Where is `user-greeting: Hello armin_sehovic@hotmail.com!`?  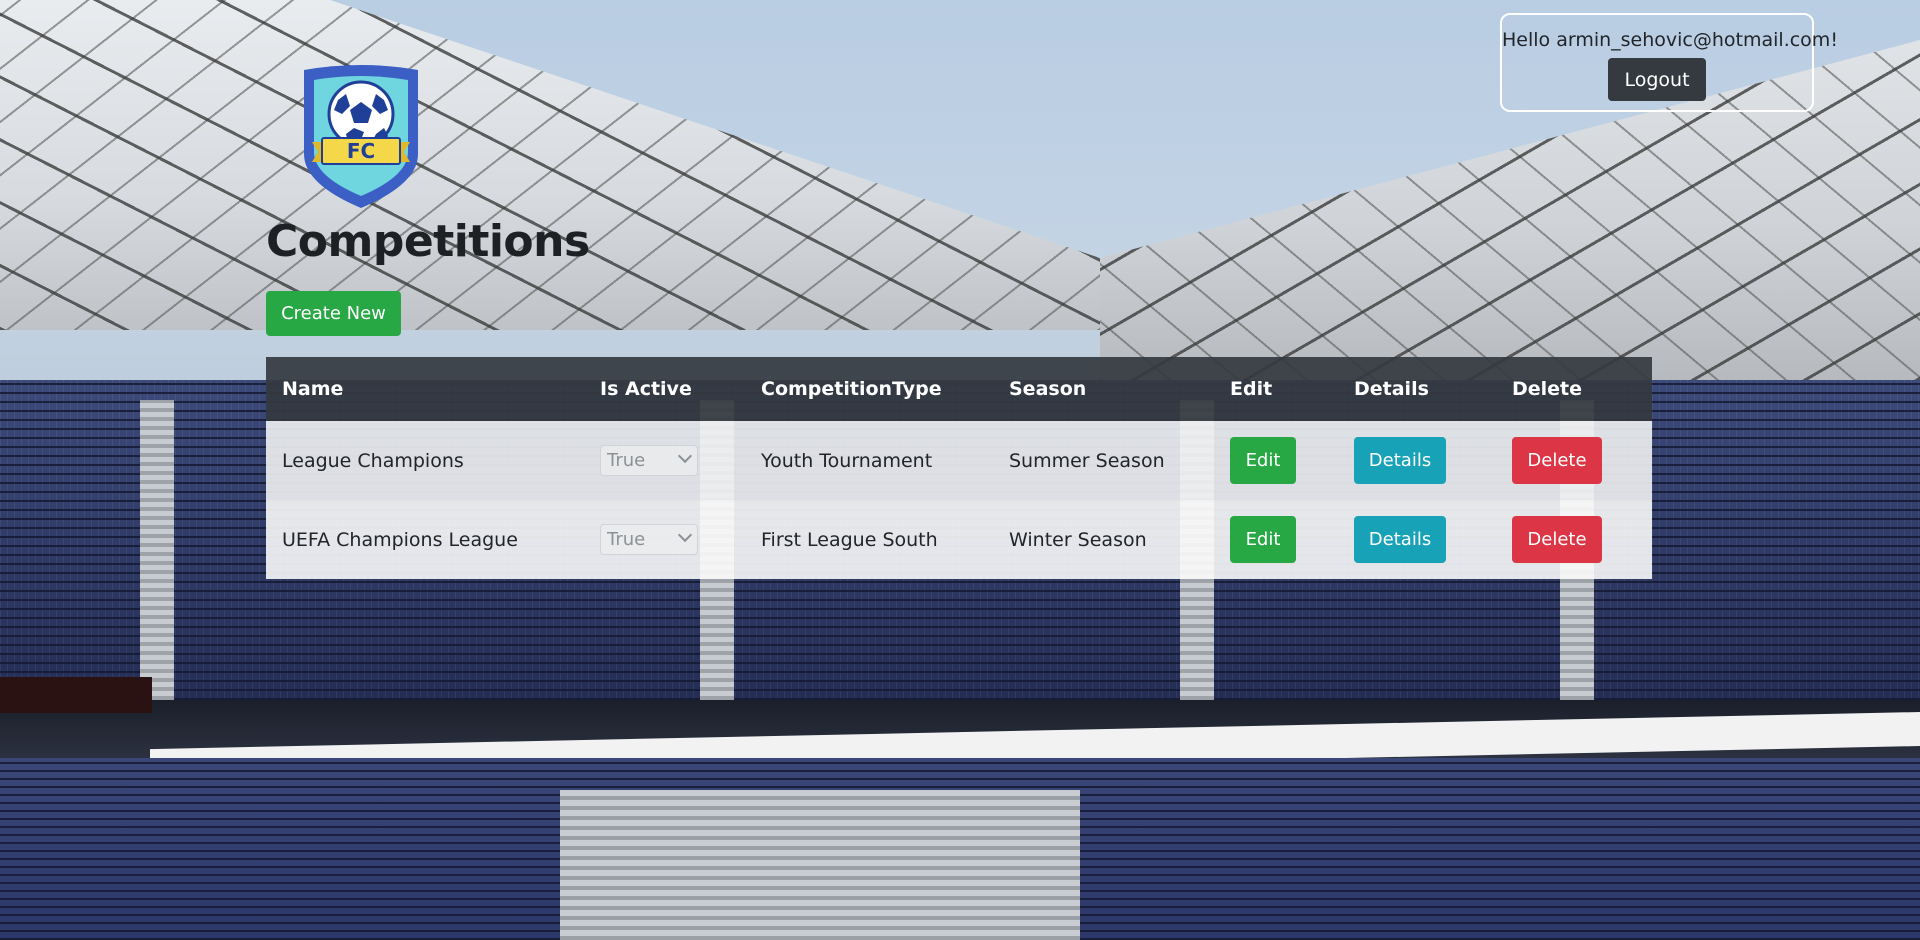 user-greeting: Hello armin_sehovic@hotmail.com! is located at coordinates (1670, 40).